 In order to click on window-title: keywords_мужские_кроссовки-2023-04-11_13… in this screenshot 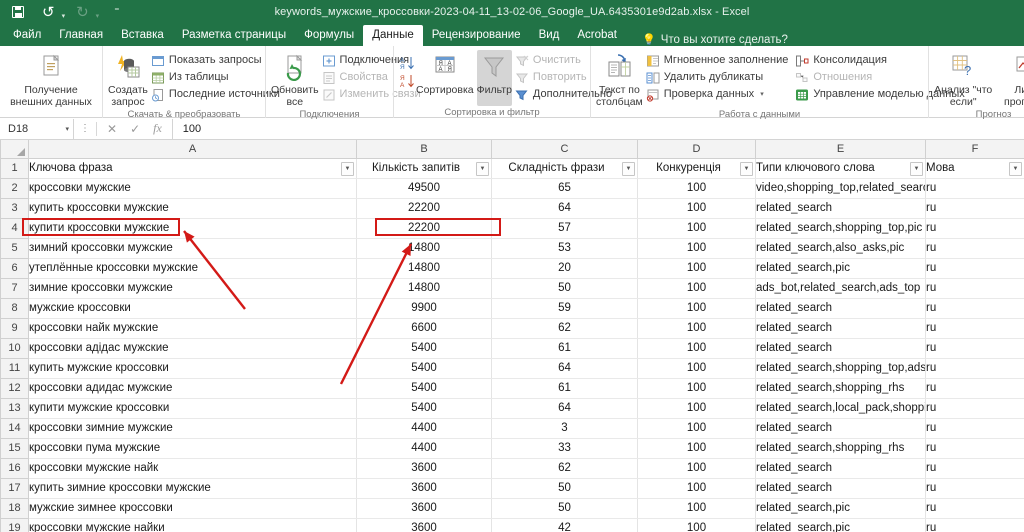, I will do `click(512, 12)`.